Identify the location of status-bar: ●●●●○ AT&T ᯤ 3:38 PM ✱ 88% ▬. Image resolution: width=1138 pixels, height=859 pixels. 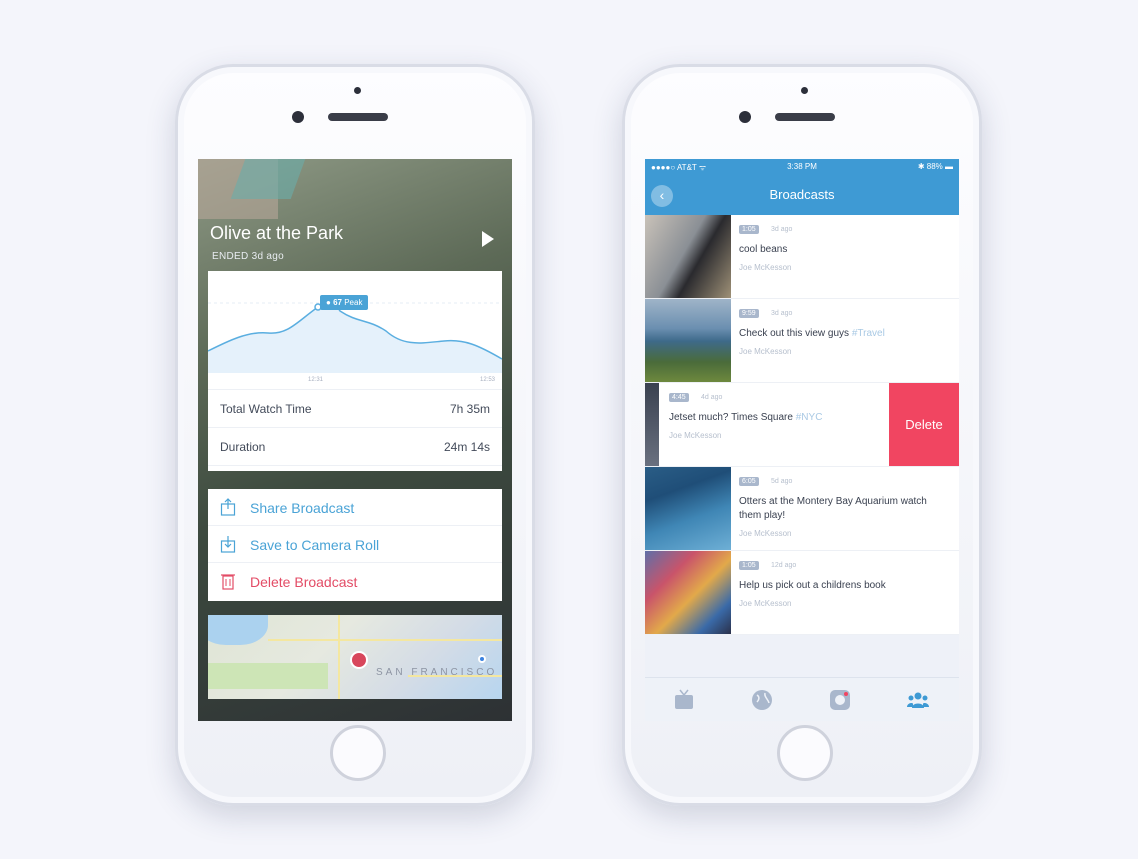
(802, 167).